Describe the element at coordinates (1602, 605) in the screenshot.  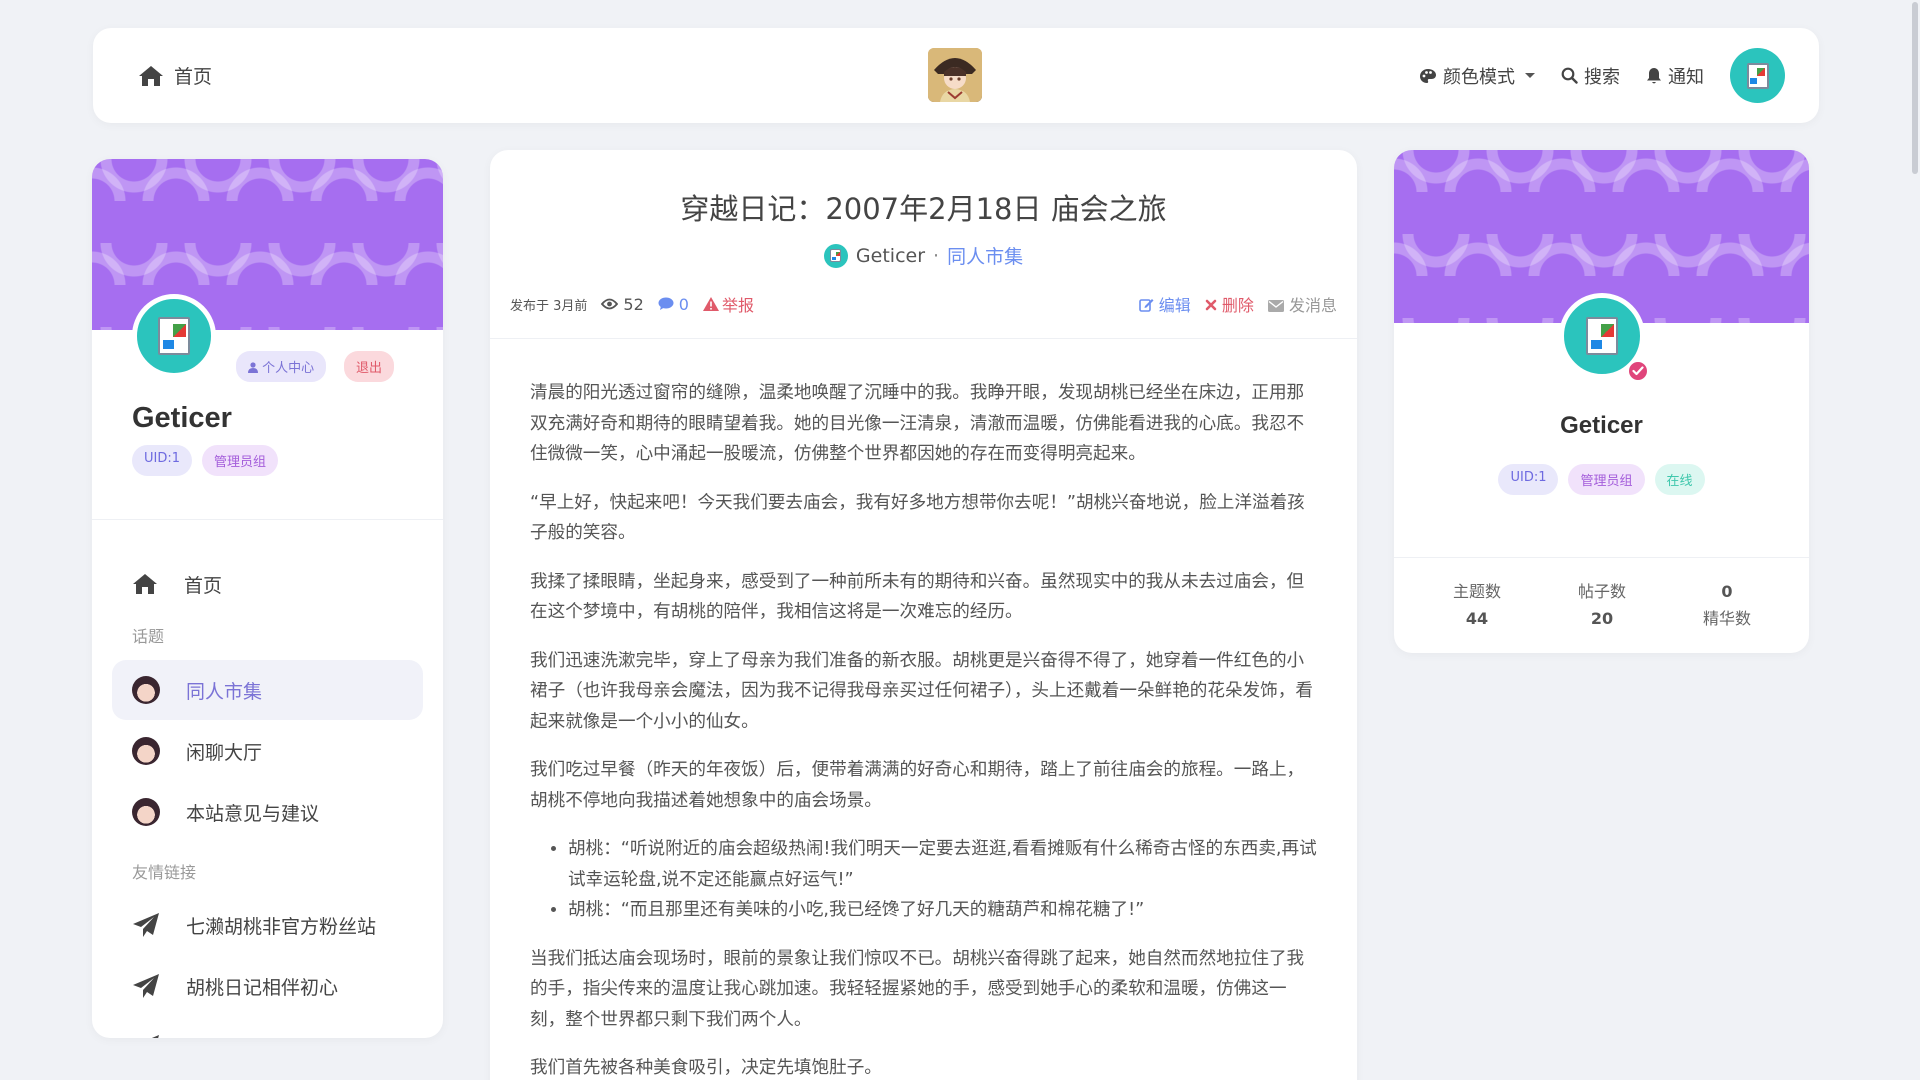
I see `stat-posts: 帖子数 20` at that location.